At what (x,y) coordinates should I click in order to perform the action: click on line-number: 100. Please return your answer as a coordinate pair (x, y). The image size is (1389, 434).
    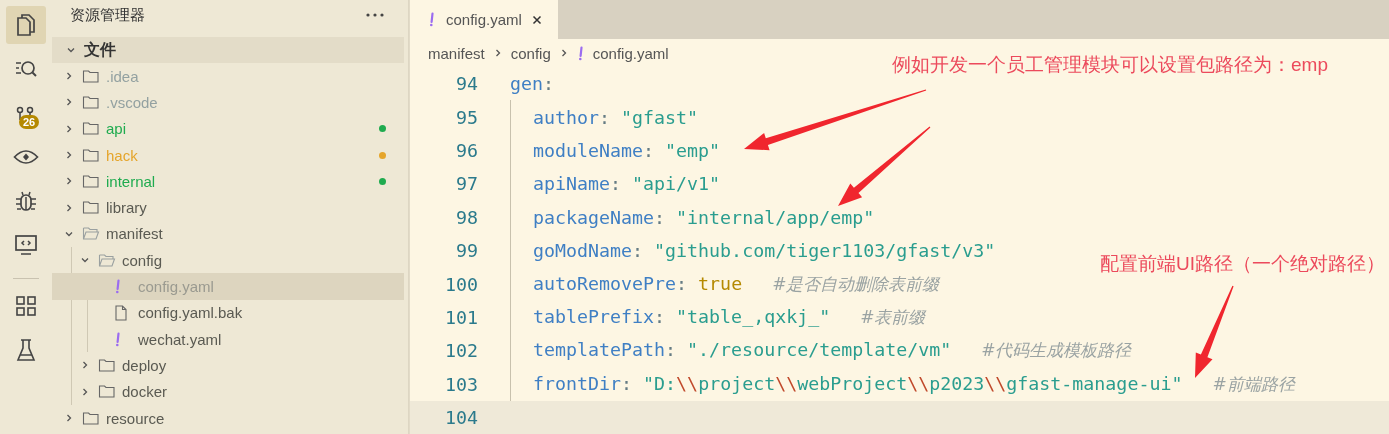
    Looking at the image, I should click on (460, 284).